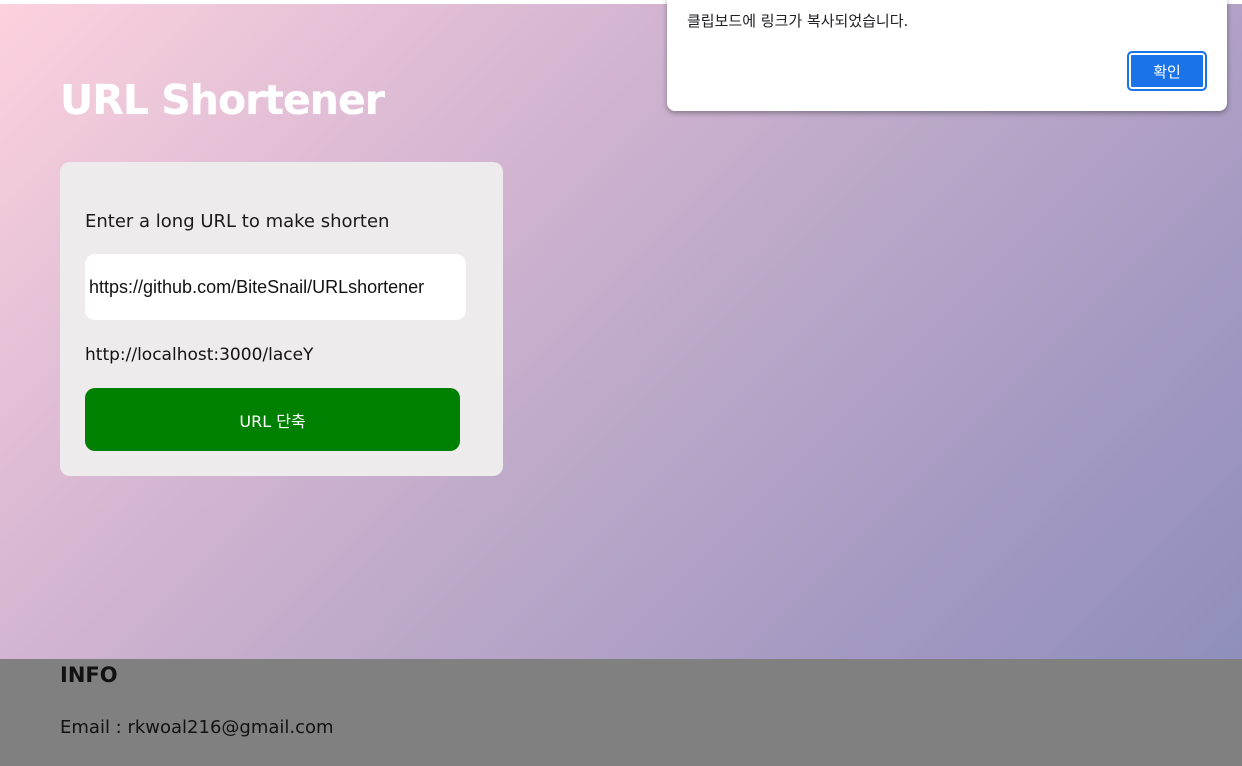 Image resolution: width=1242 pixels, height=766 pixels. I want to click on short-url-text: http://localhost:3000/laceY, so click(199, 355).